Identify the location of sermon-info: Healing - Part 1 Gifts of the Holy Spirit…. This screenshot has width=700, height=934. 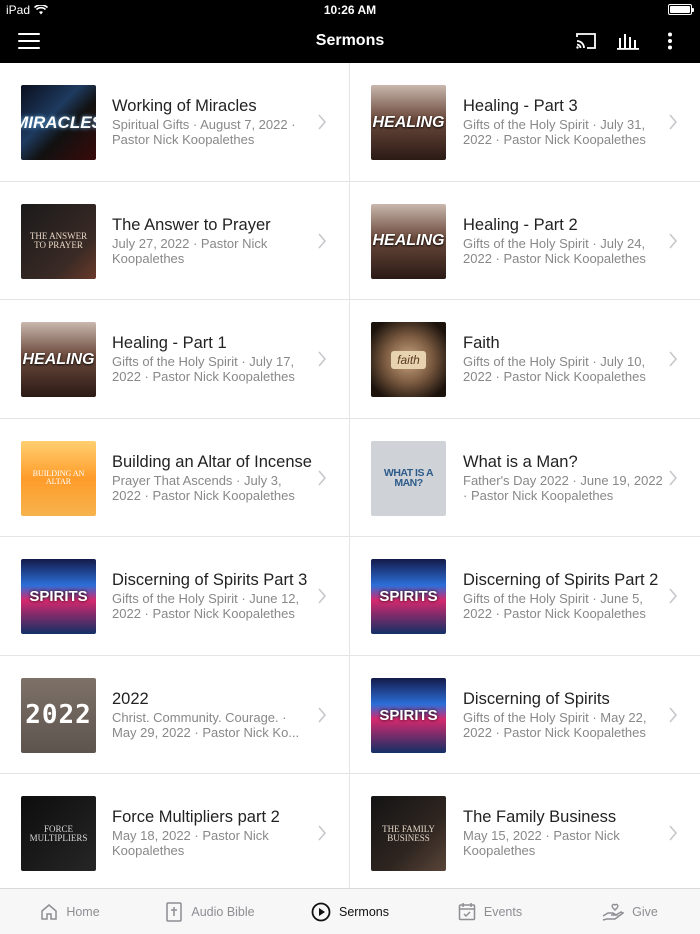
(212, 359).